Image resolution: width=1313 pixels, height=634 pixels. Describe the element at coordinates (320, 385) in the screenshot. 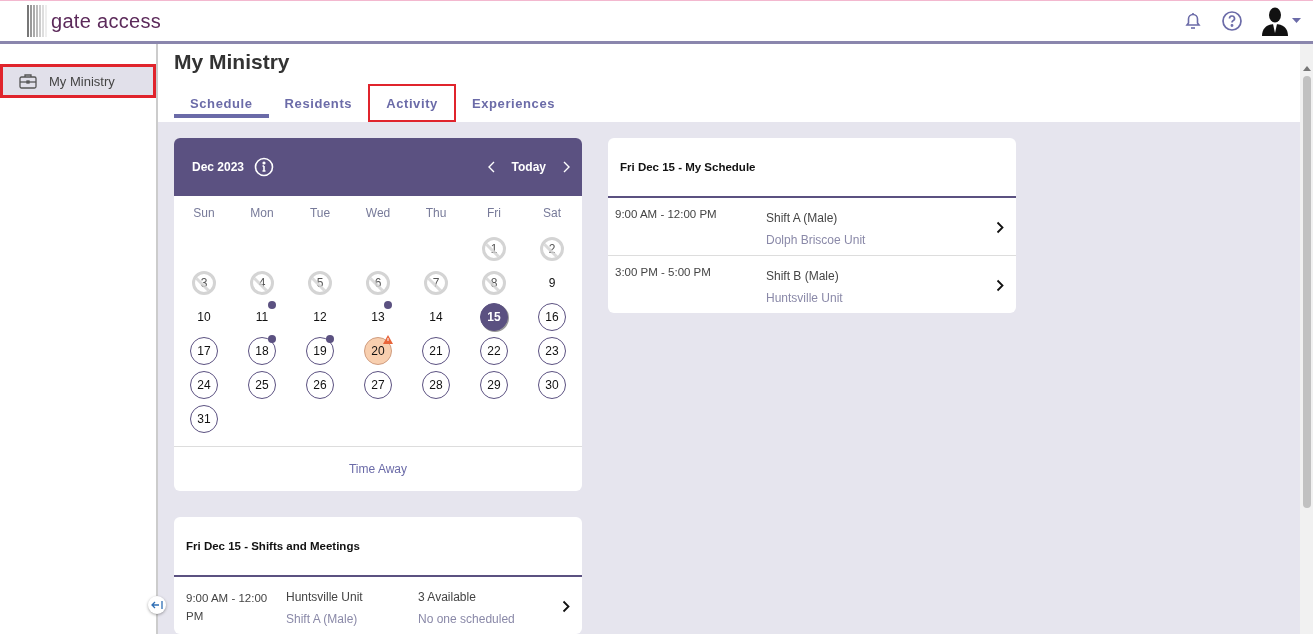

I see `calendar-day: 26` at that location.